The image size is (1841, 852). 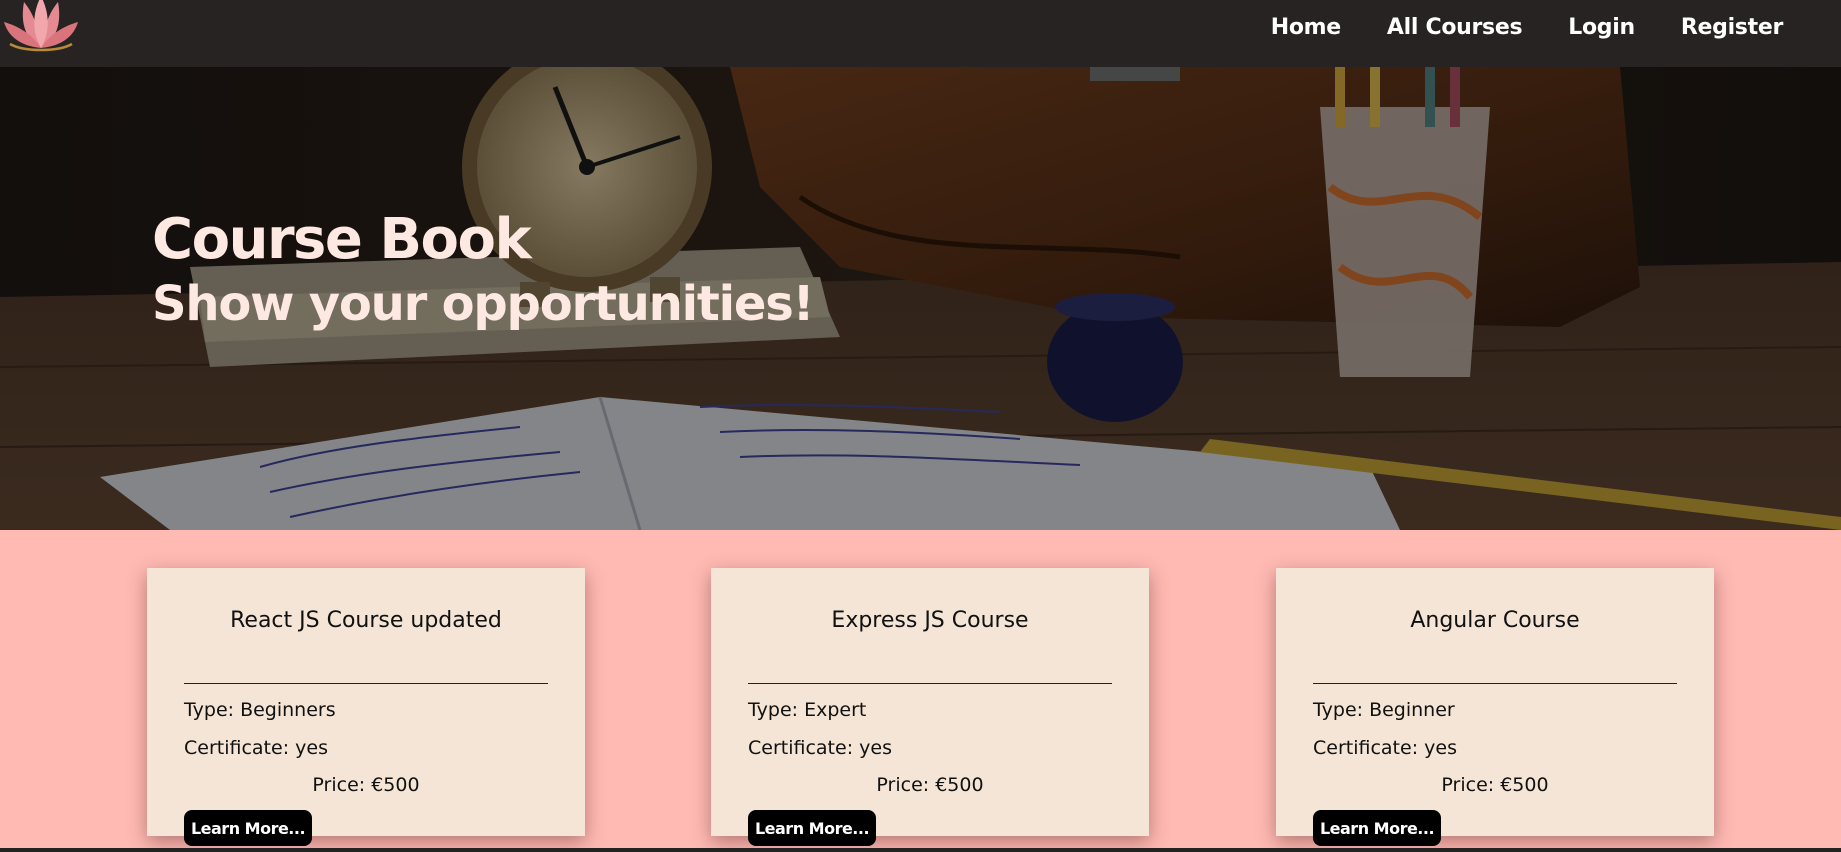 What do you see at coordinates (920, 850) in the screenshot?
I see `page-bottom-border` at bounding box center [920, 850].